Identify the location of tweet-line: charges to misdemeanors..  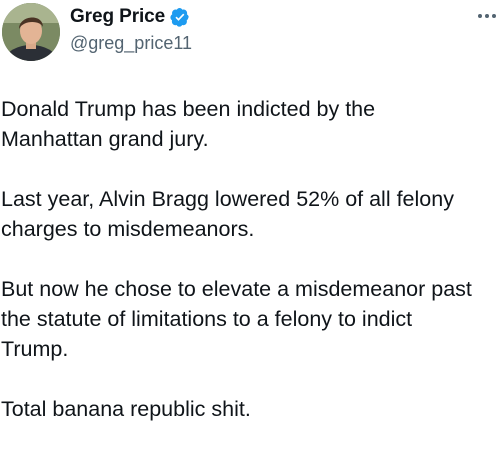
(128, 229).